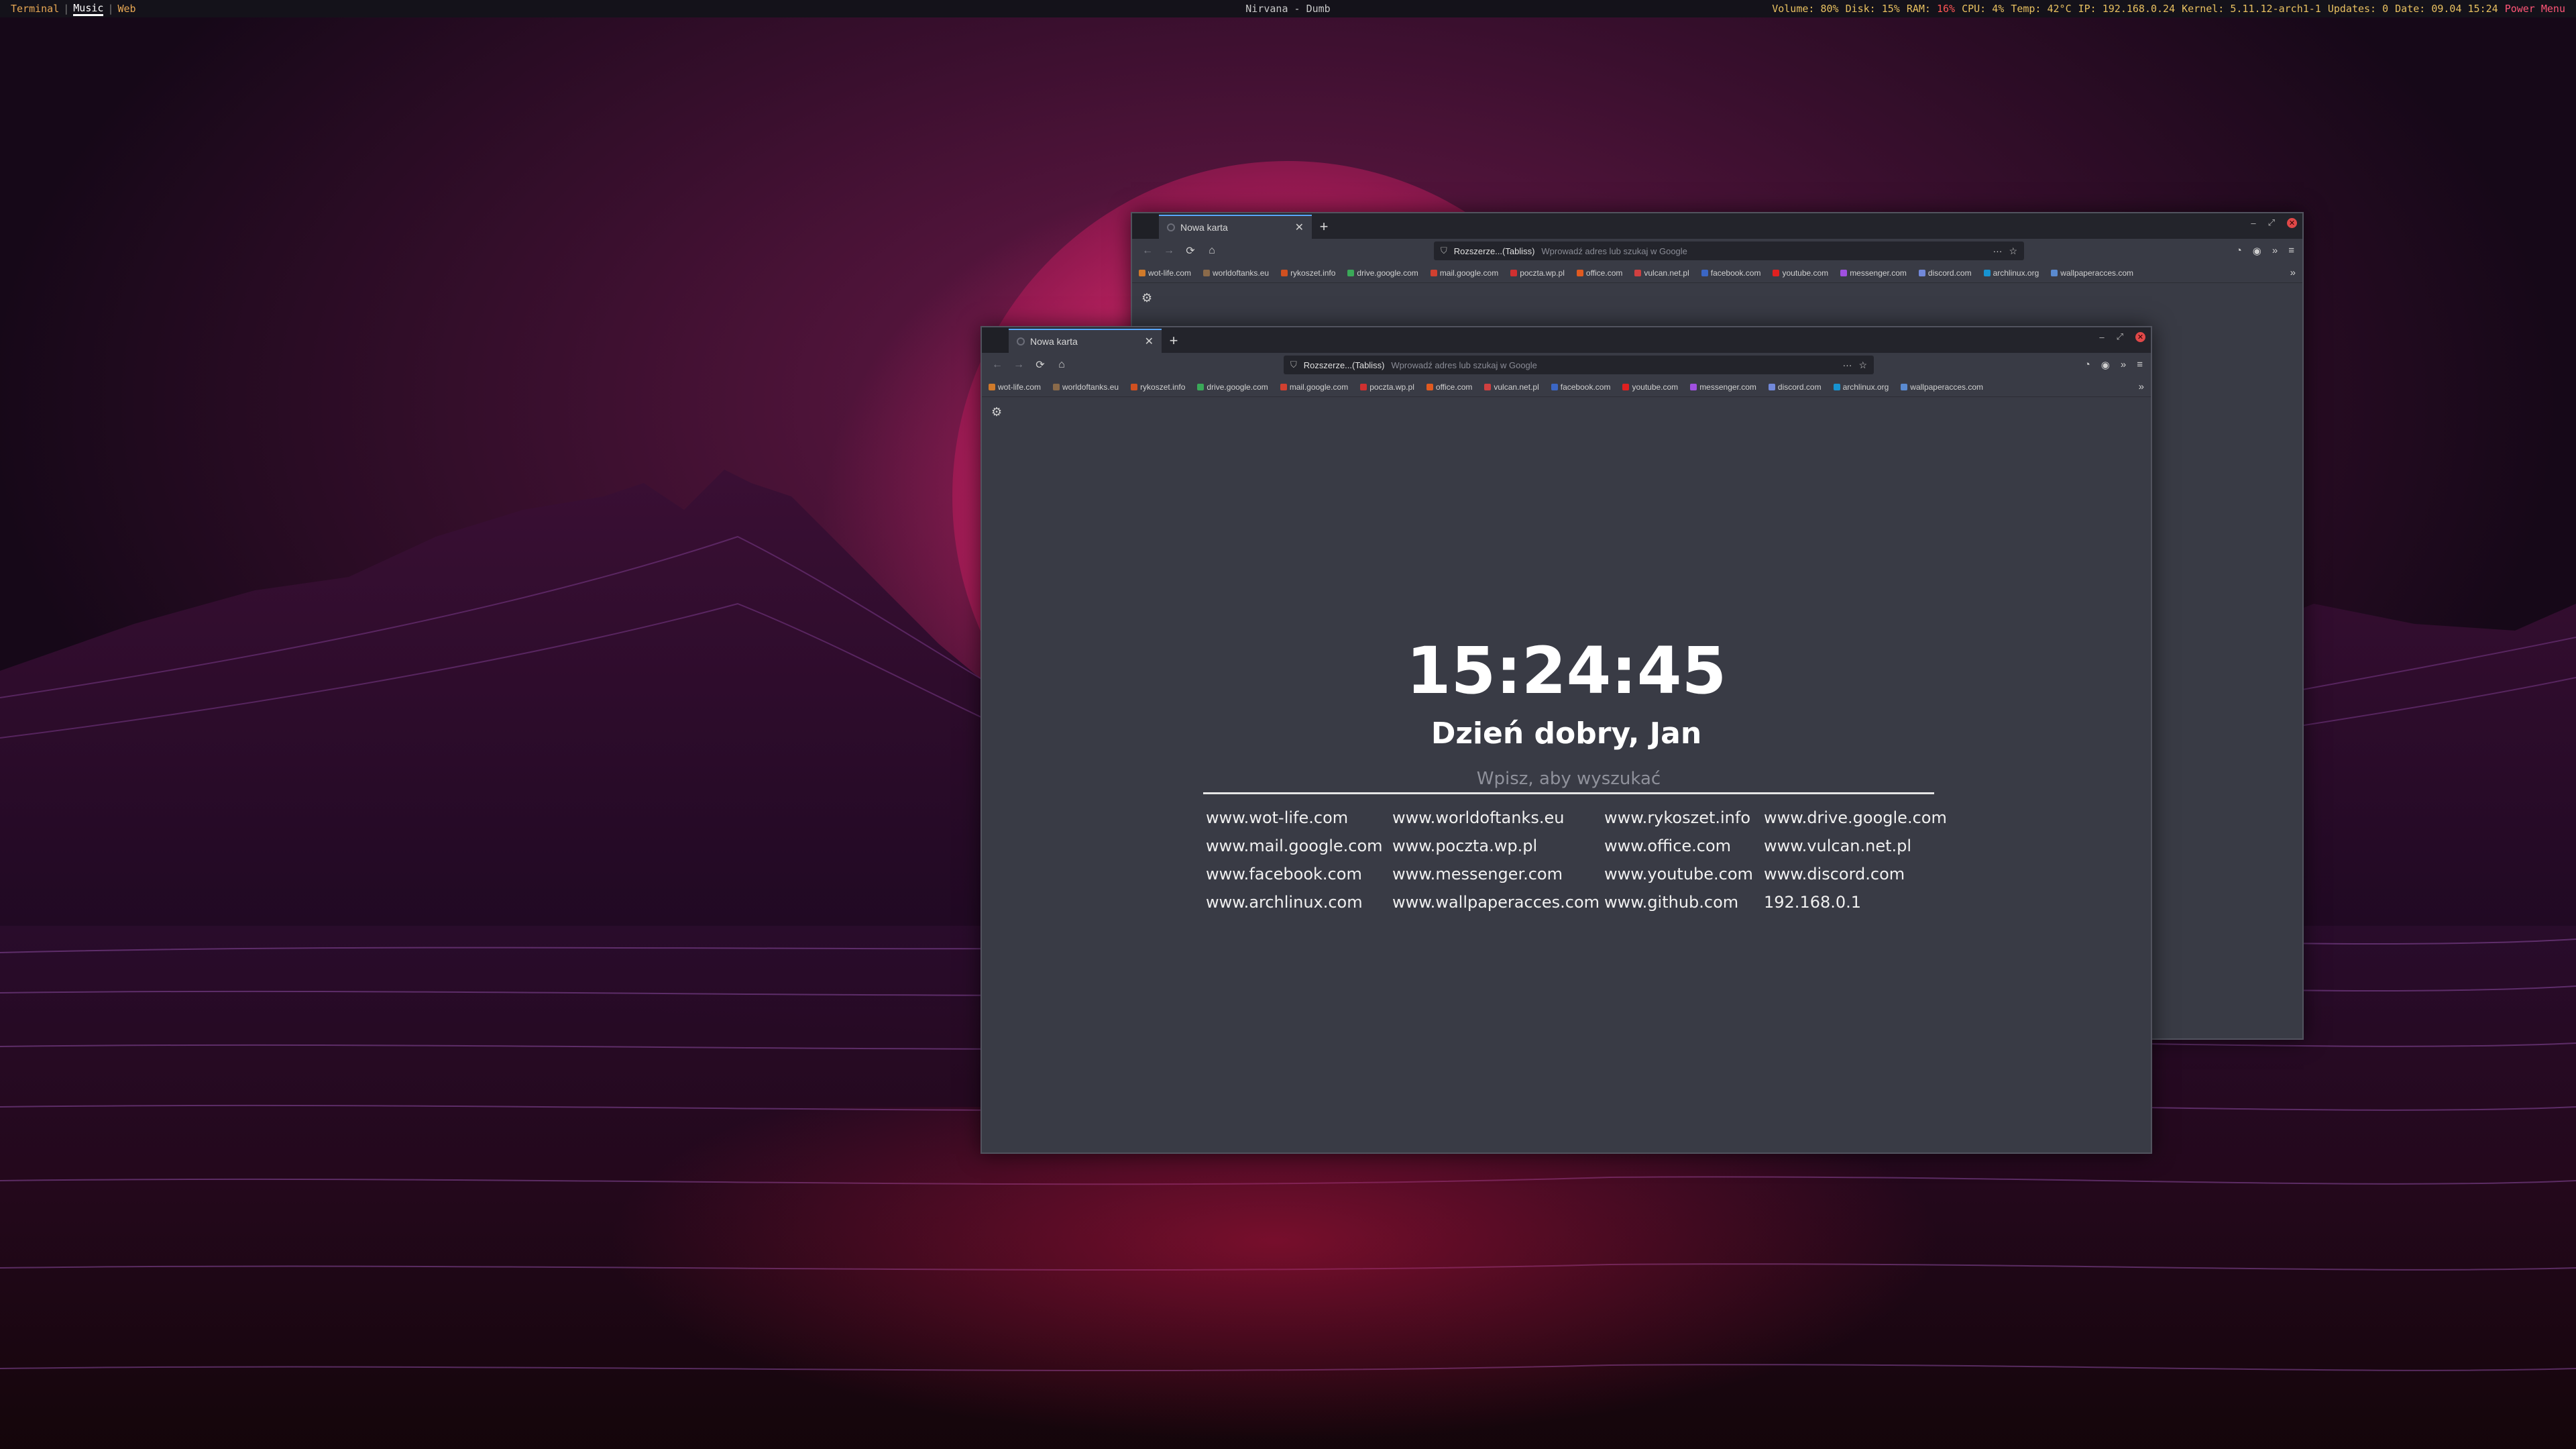 The height and width of the screenshot is (1449, 2576). What do you see at coordinates (1299, 817) in the screenshot?
I see `quick-link: www.wot-life.com` at bounding box center [1299, 817].